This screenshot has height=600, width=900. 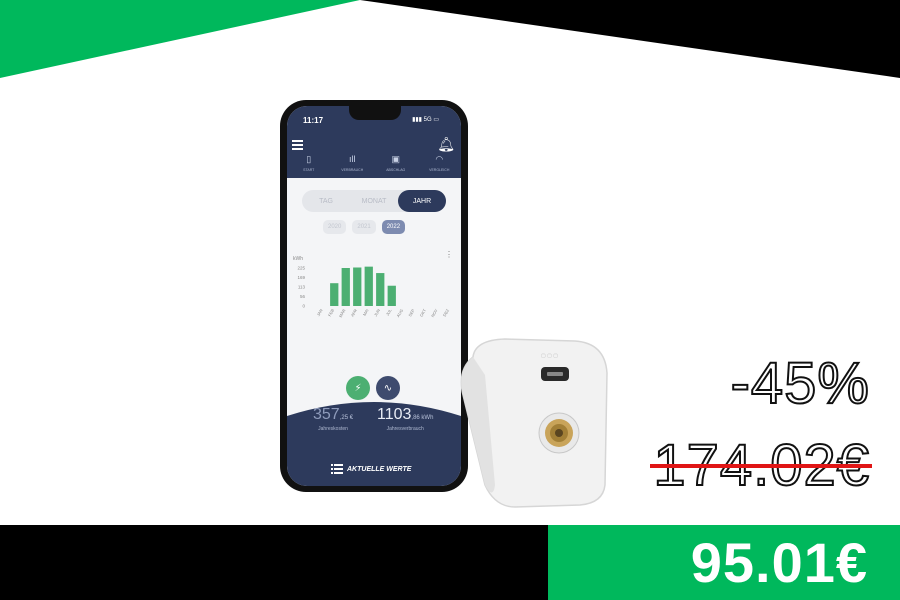 I want to click on usage-unit: ,86 kWh, so click(x=422, y=418).